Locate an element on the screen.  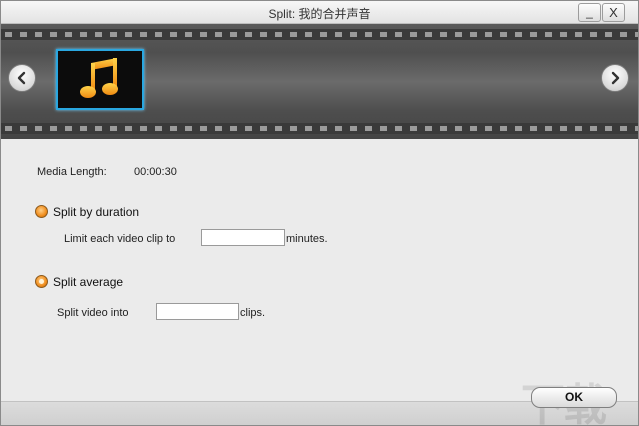
clips-unit-label: clips. is located at coordinates (253, 313).